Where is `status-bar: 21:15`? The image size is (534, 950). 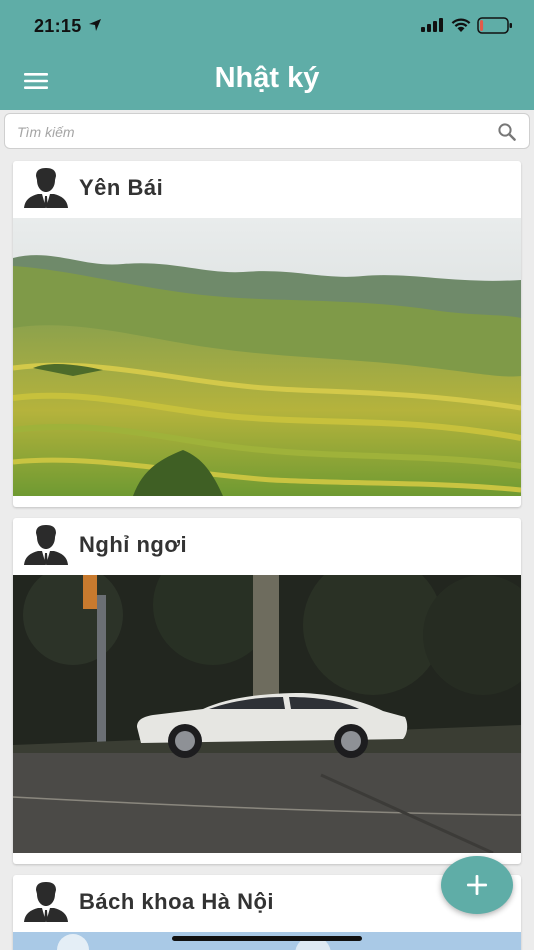 status-bar: 21:15 is located at coordinates (267, 26).